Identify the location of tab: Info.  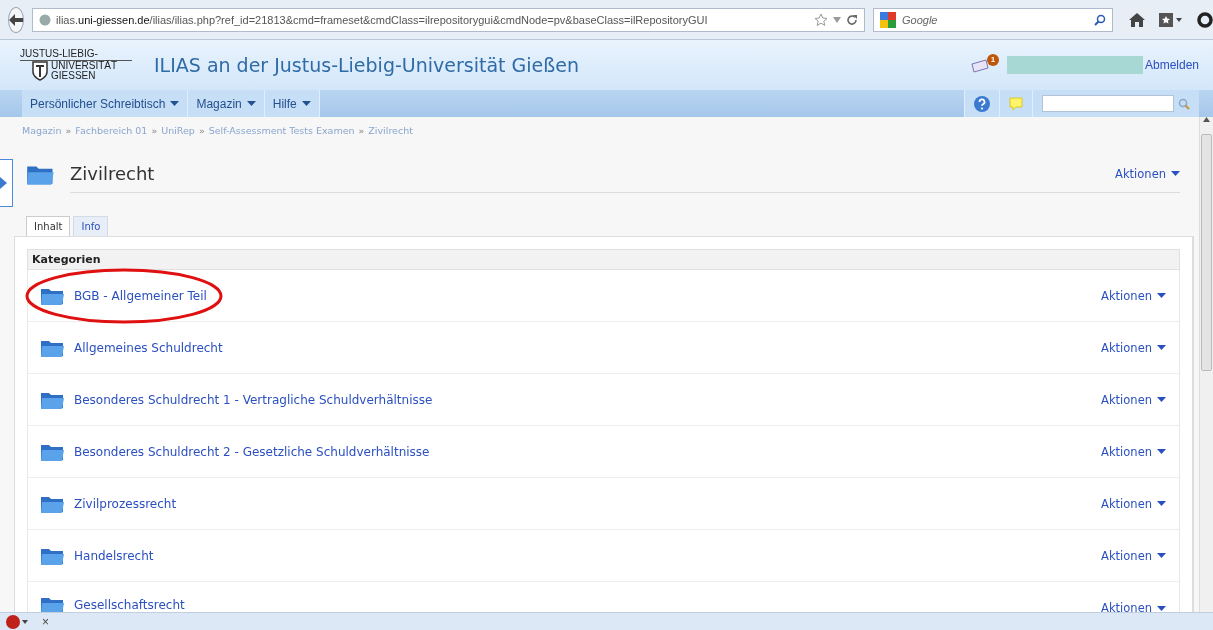
(91, 226).